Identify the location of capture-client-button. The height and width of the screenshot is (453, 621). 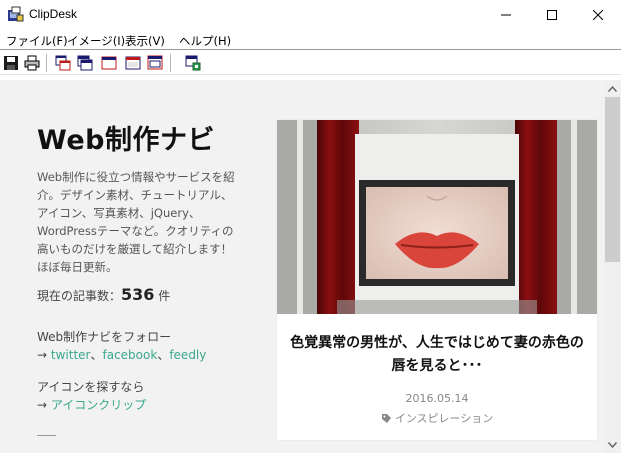
(133, 63).